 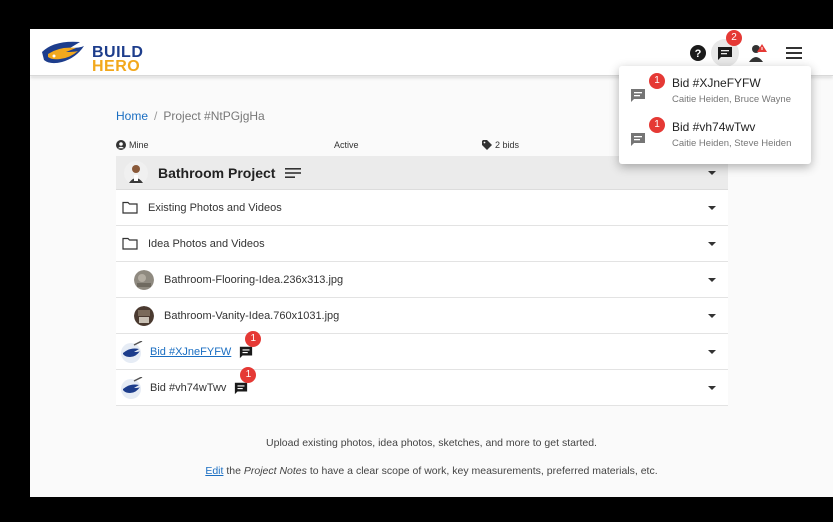 I want to click on hamburger-menu-icon, so click(x=794, y=53).